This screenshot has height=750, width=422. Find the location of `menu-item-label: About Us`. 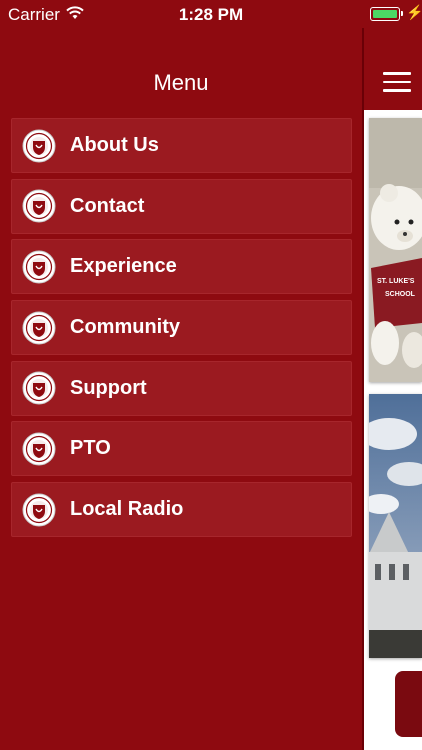

menu-item-label: About Us is located at coordinates (114, 145).